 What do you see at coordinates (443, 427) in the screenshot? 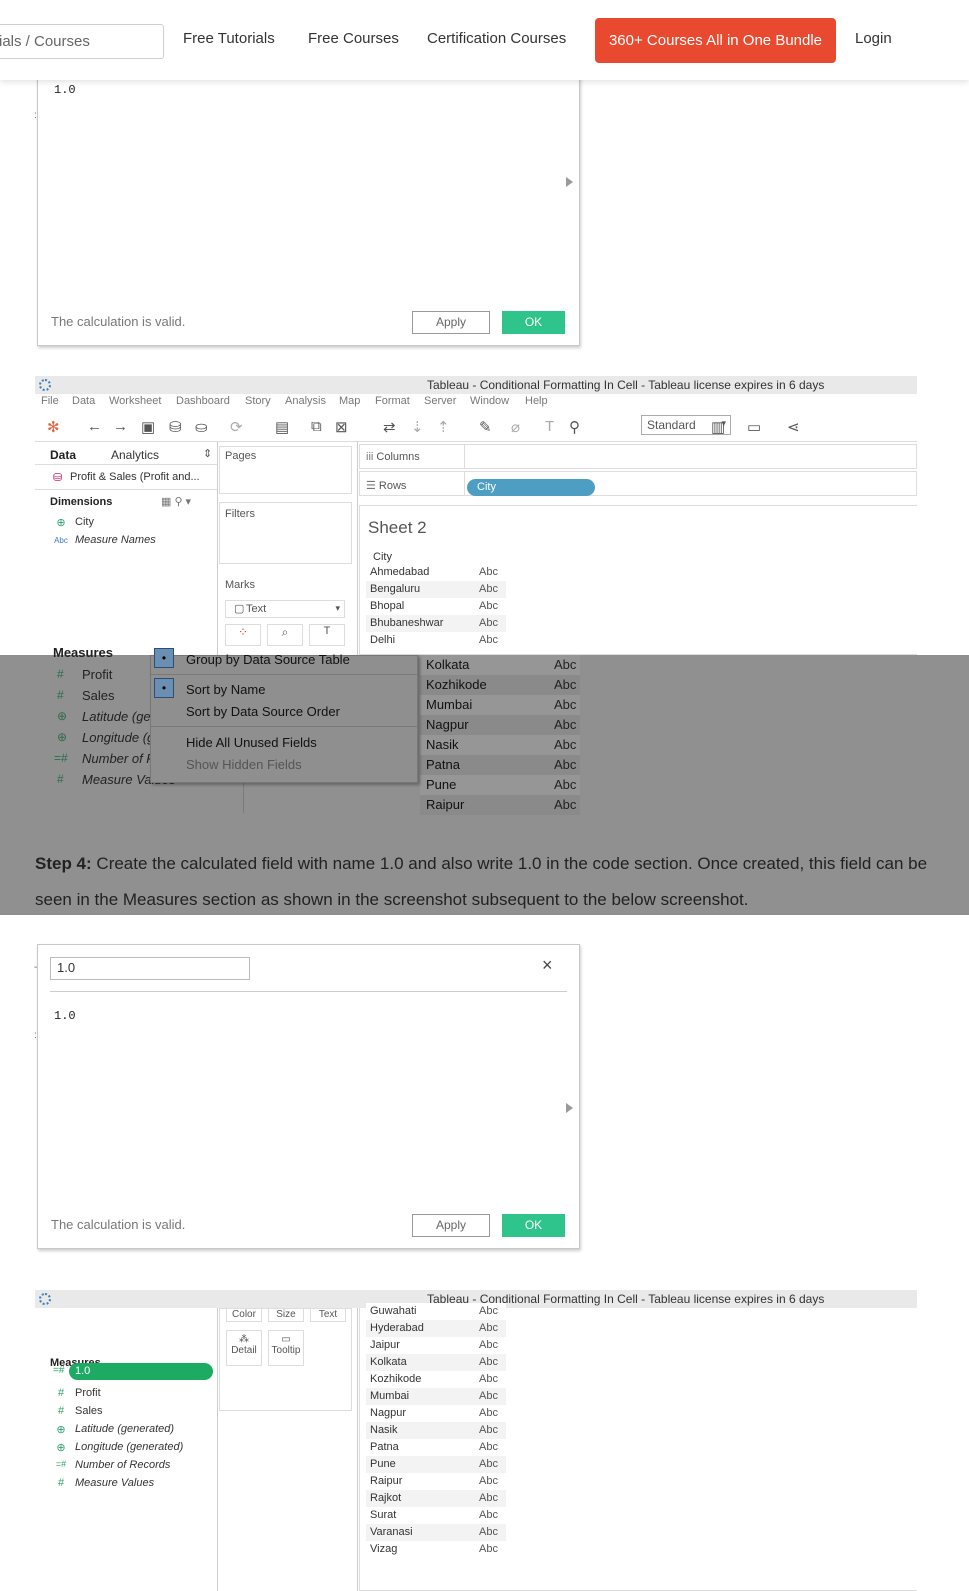
I see `sort-descending-icon: ⇡` at bounding box center [443, 427].